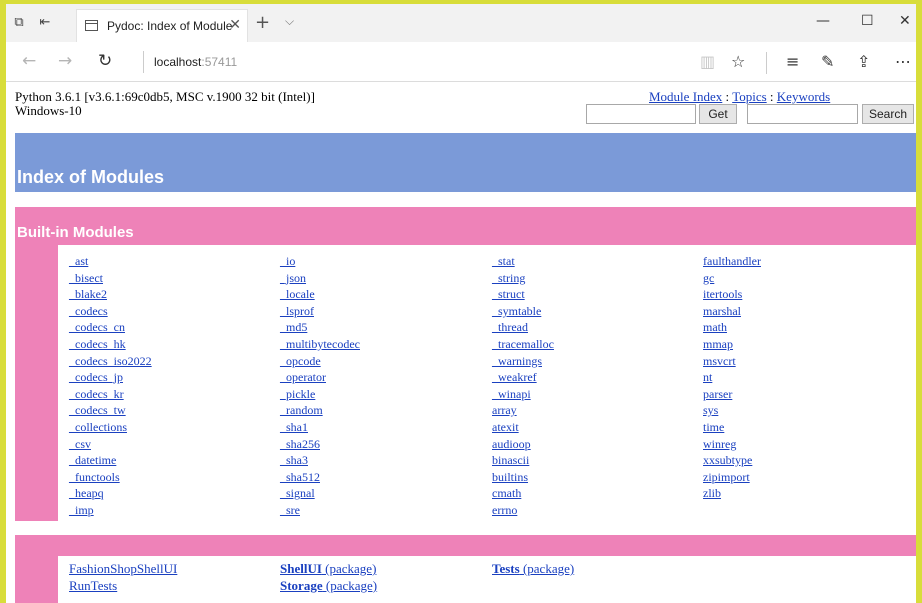 Image resolution: width=922 pixels, height=603 pixels. What do you see at coordinates (523, 510) in the screenshot?
I see `module-link: errno` at bounding box center [523, 510].